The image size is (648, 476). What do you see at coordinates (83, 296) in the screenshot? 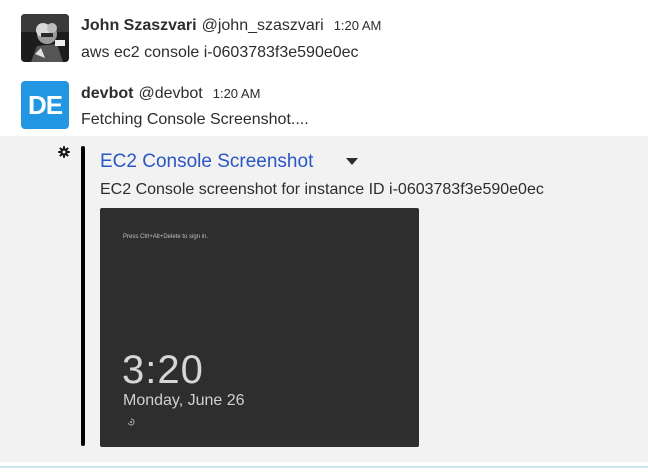
I see `attachment-color-bar` at bounding box center [83, 296].